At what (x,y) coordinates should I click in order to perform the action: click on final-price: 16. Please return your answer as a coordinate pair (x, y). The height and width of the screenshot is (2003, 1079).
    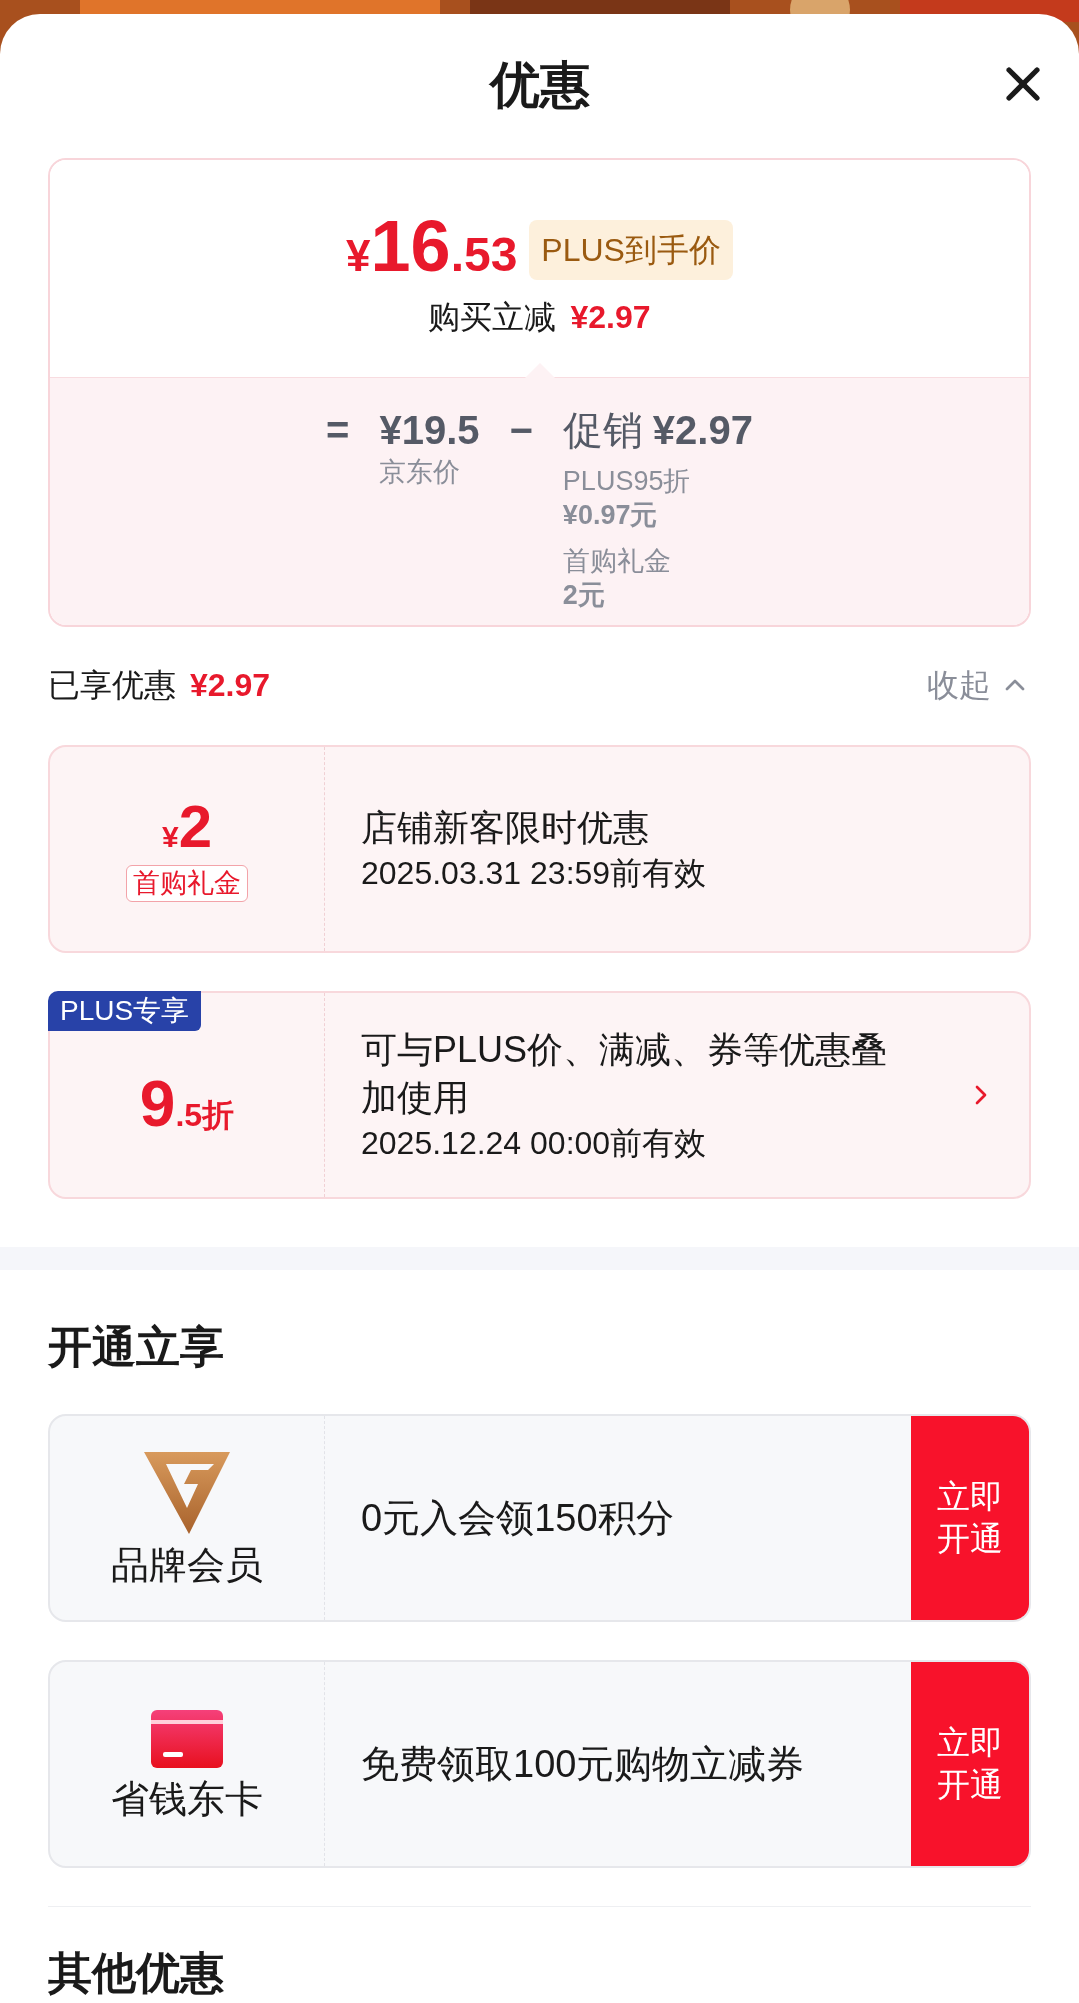
    Looking at the image, I should click on (410, 245).